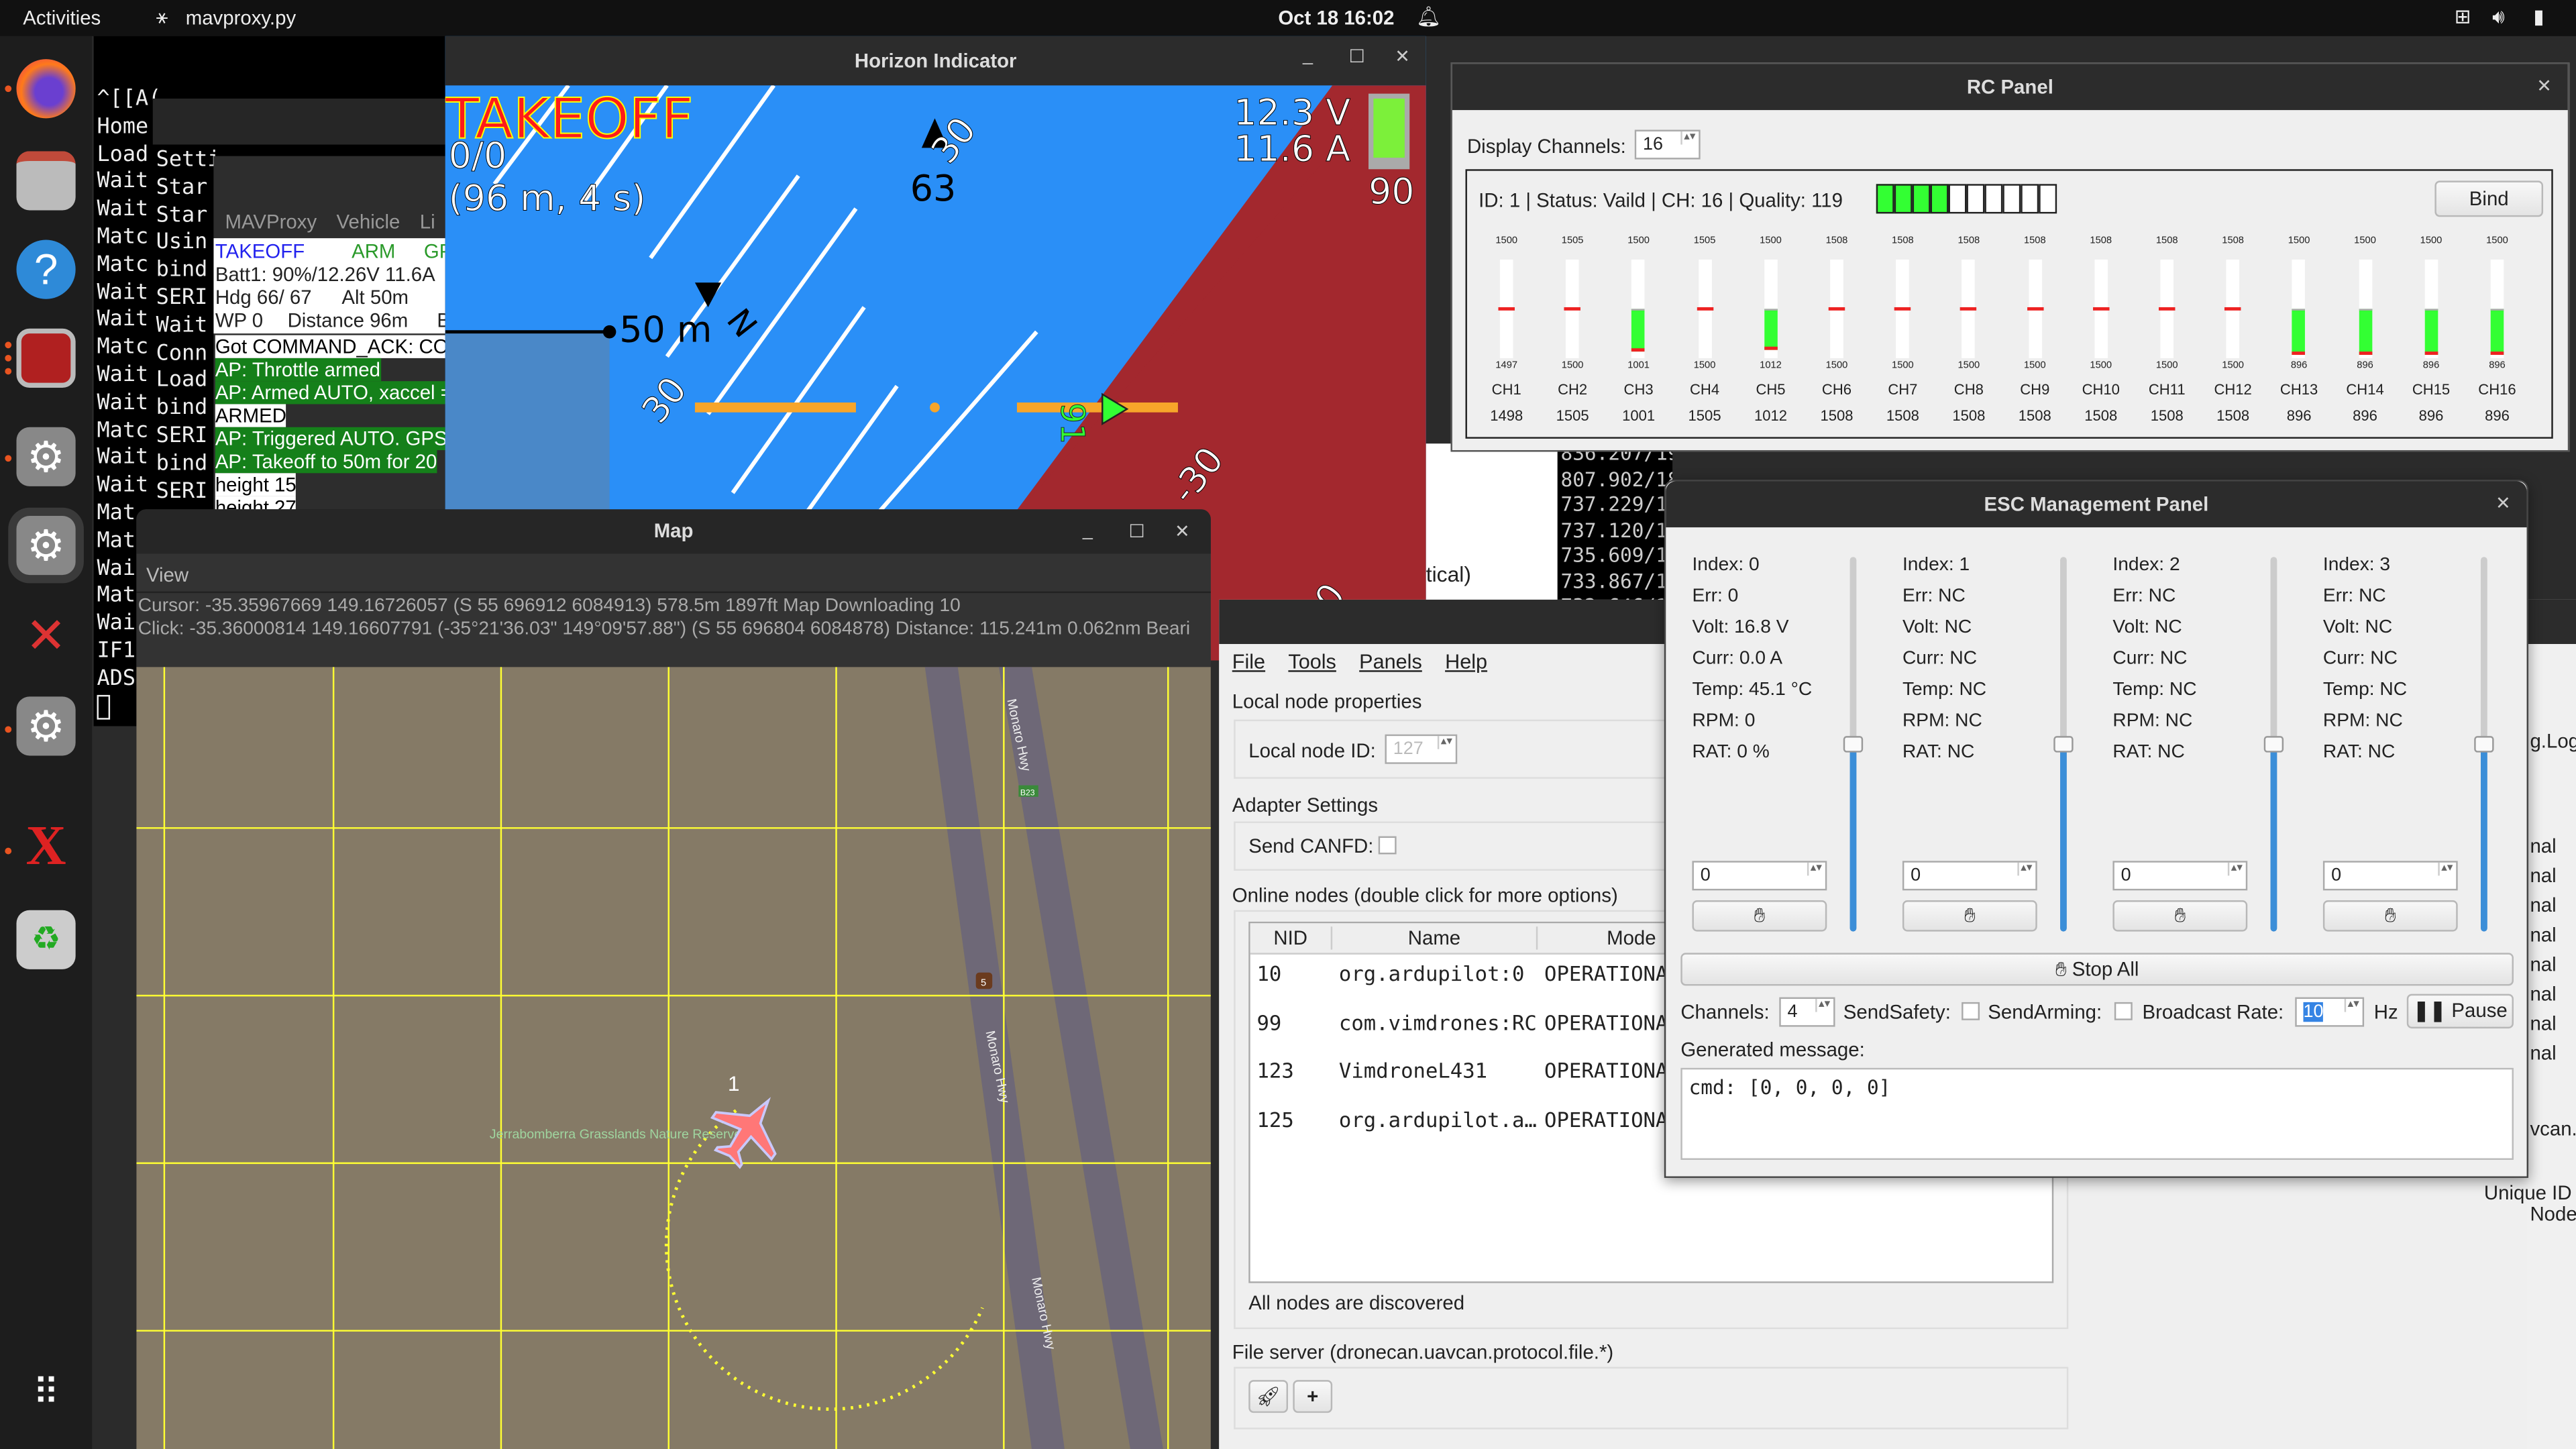  I want to click on add-button: +, so click(1313, 1396).